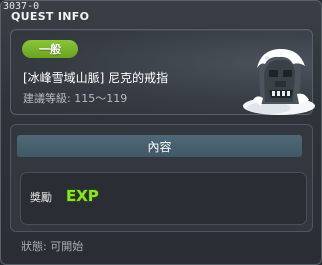 This screenshot has width=322, height=265. Describe the element at coordinates (52, 246) in the screenshot. I see `quest-status: 狀態: 可開始` at that location.